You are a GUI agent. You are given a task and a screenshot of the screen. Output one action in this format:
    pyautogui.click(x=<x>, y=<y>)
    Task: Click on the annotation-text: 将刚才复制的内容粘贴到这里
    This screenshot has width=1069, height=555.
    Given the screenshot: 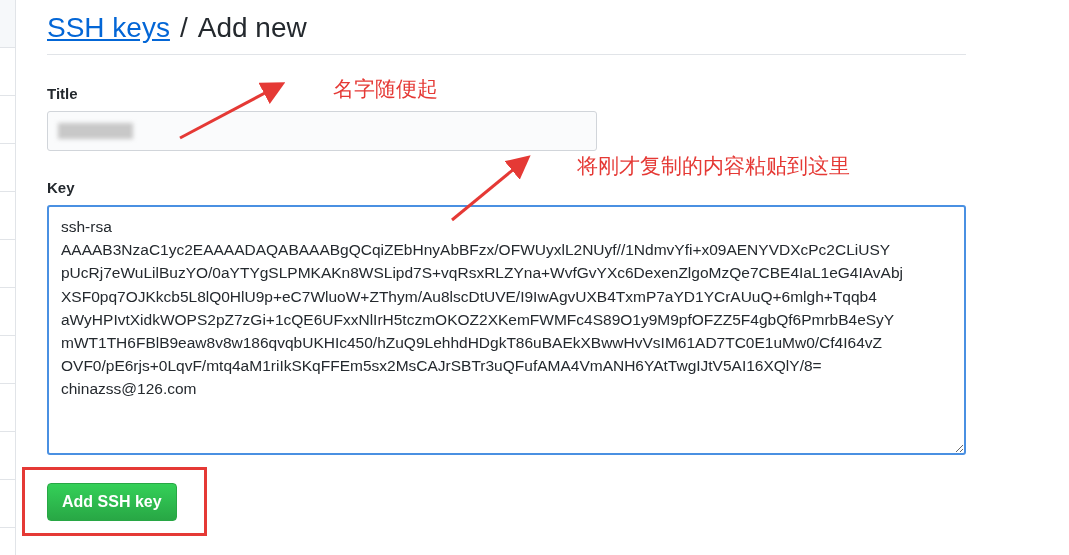 What is the action you would take?
    pyautogui.click(x=713, y=166)
    